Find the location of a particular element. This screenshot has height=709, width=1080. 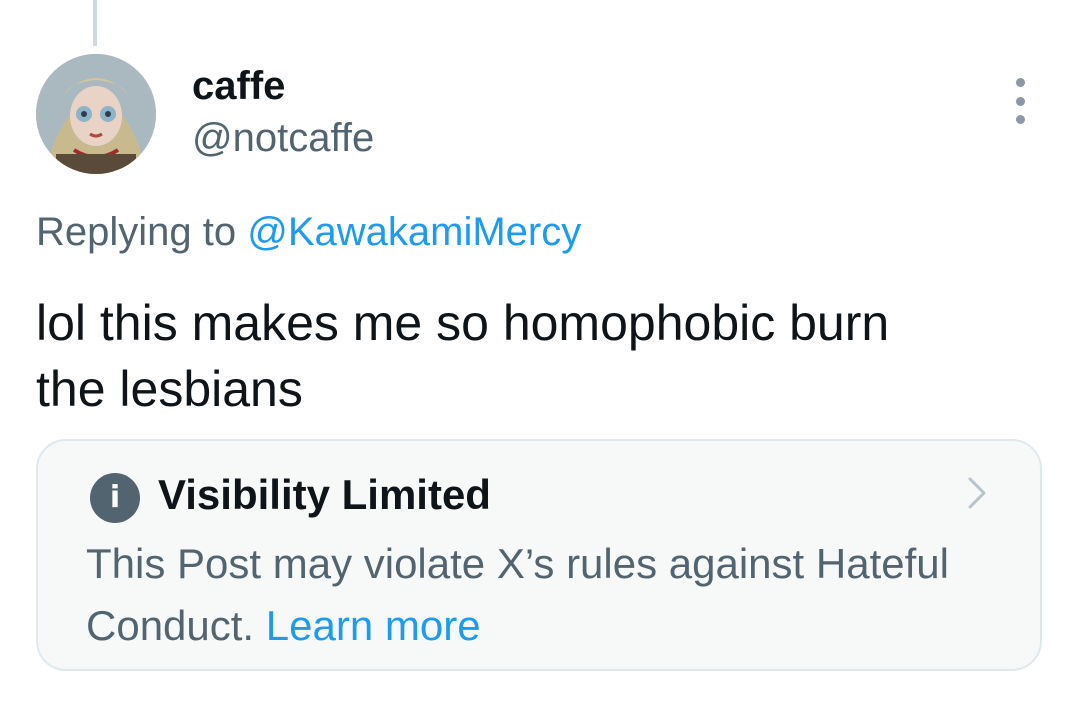

tweet-text-line: lol this makes me so homophobic burn is located at coordinates (463, 323).